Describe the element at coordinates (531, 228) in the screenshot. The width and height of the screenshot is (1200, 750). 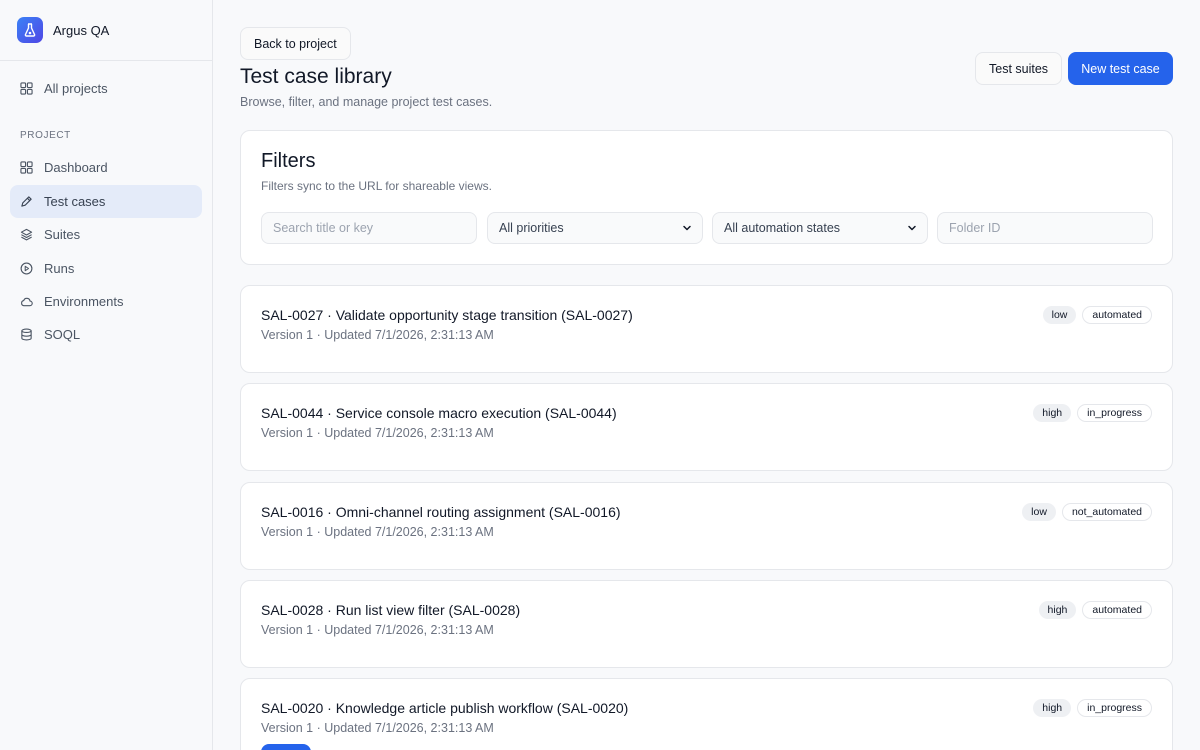
I see `priority-select-value: All priorities` at that location.